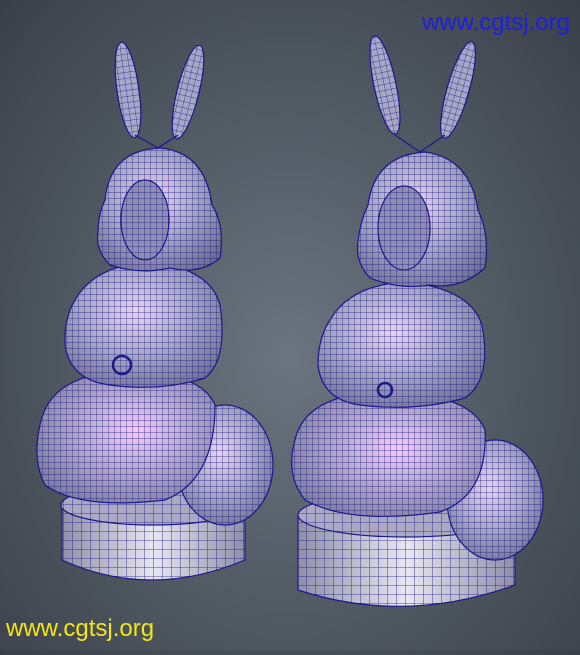 The height and width of the screenshot is (655, 580). I want to click on left-ears, so click(159, 95).